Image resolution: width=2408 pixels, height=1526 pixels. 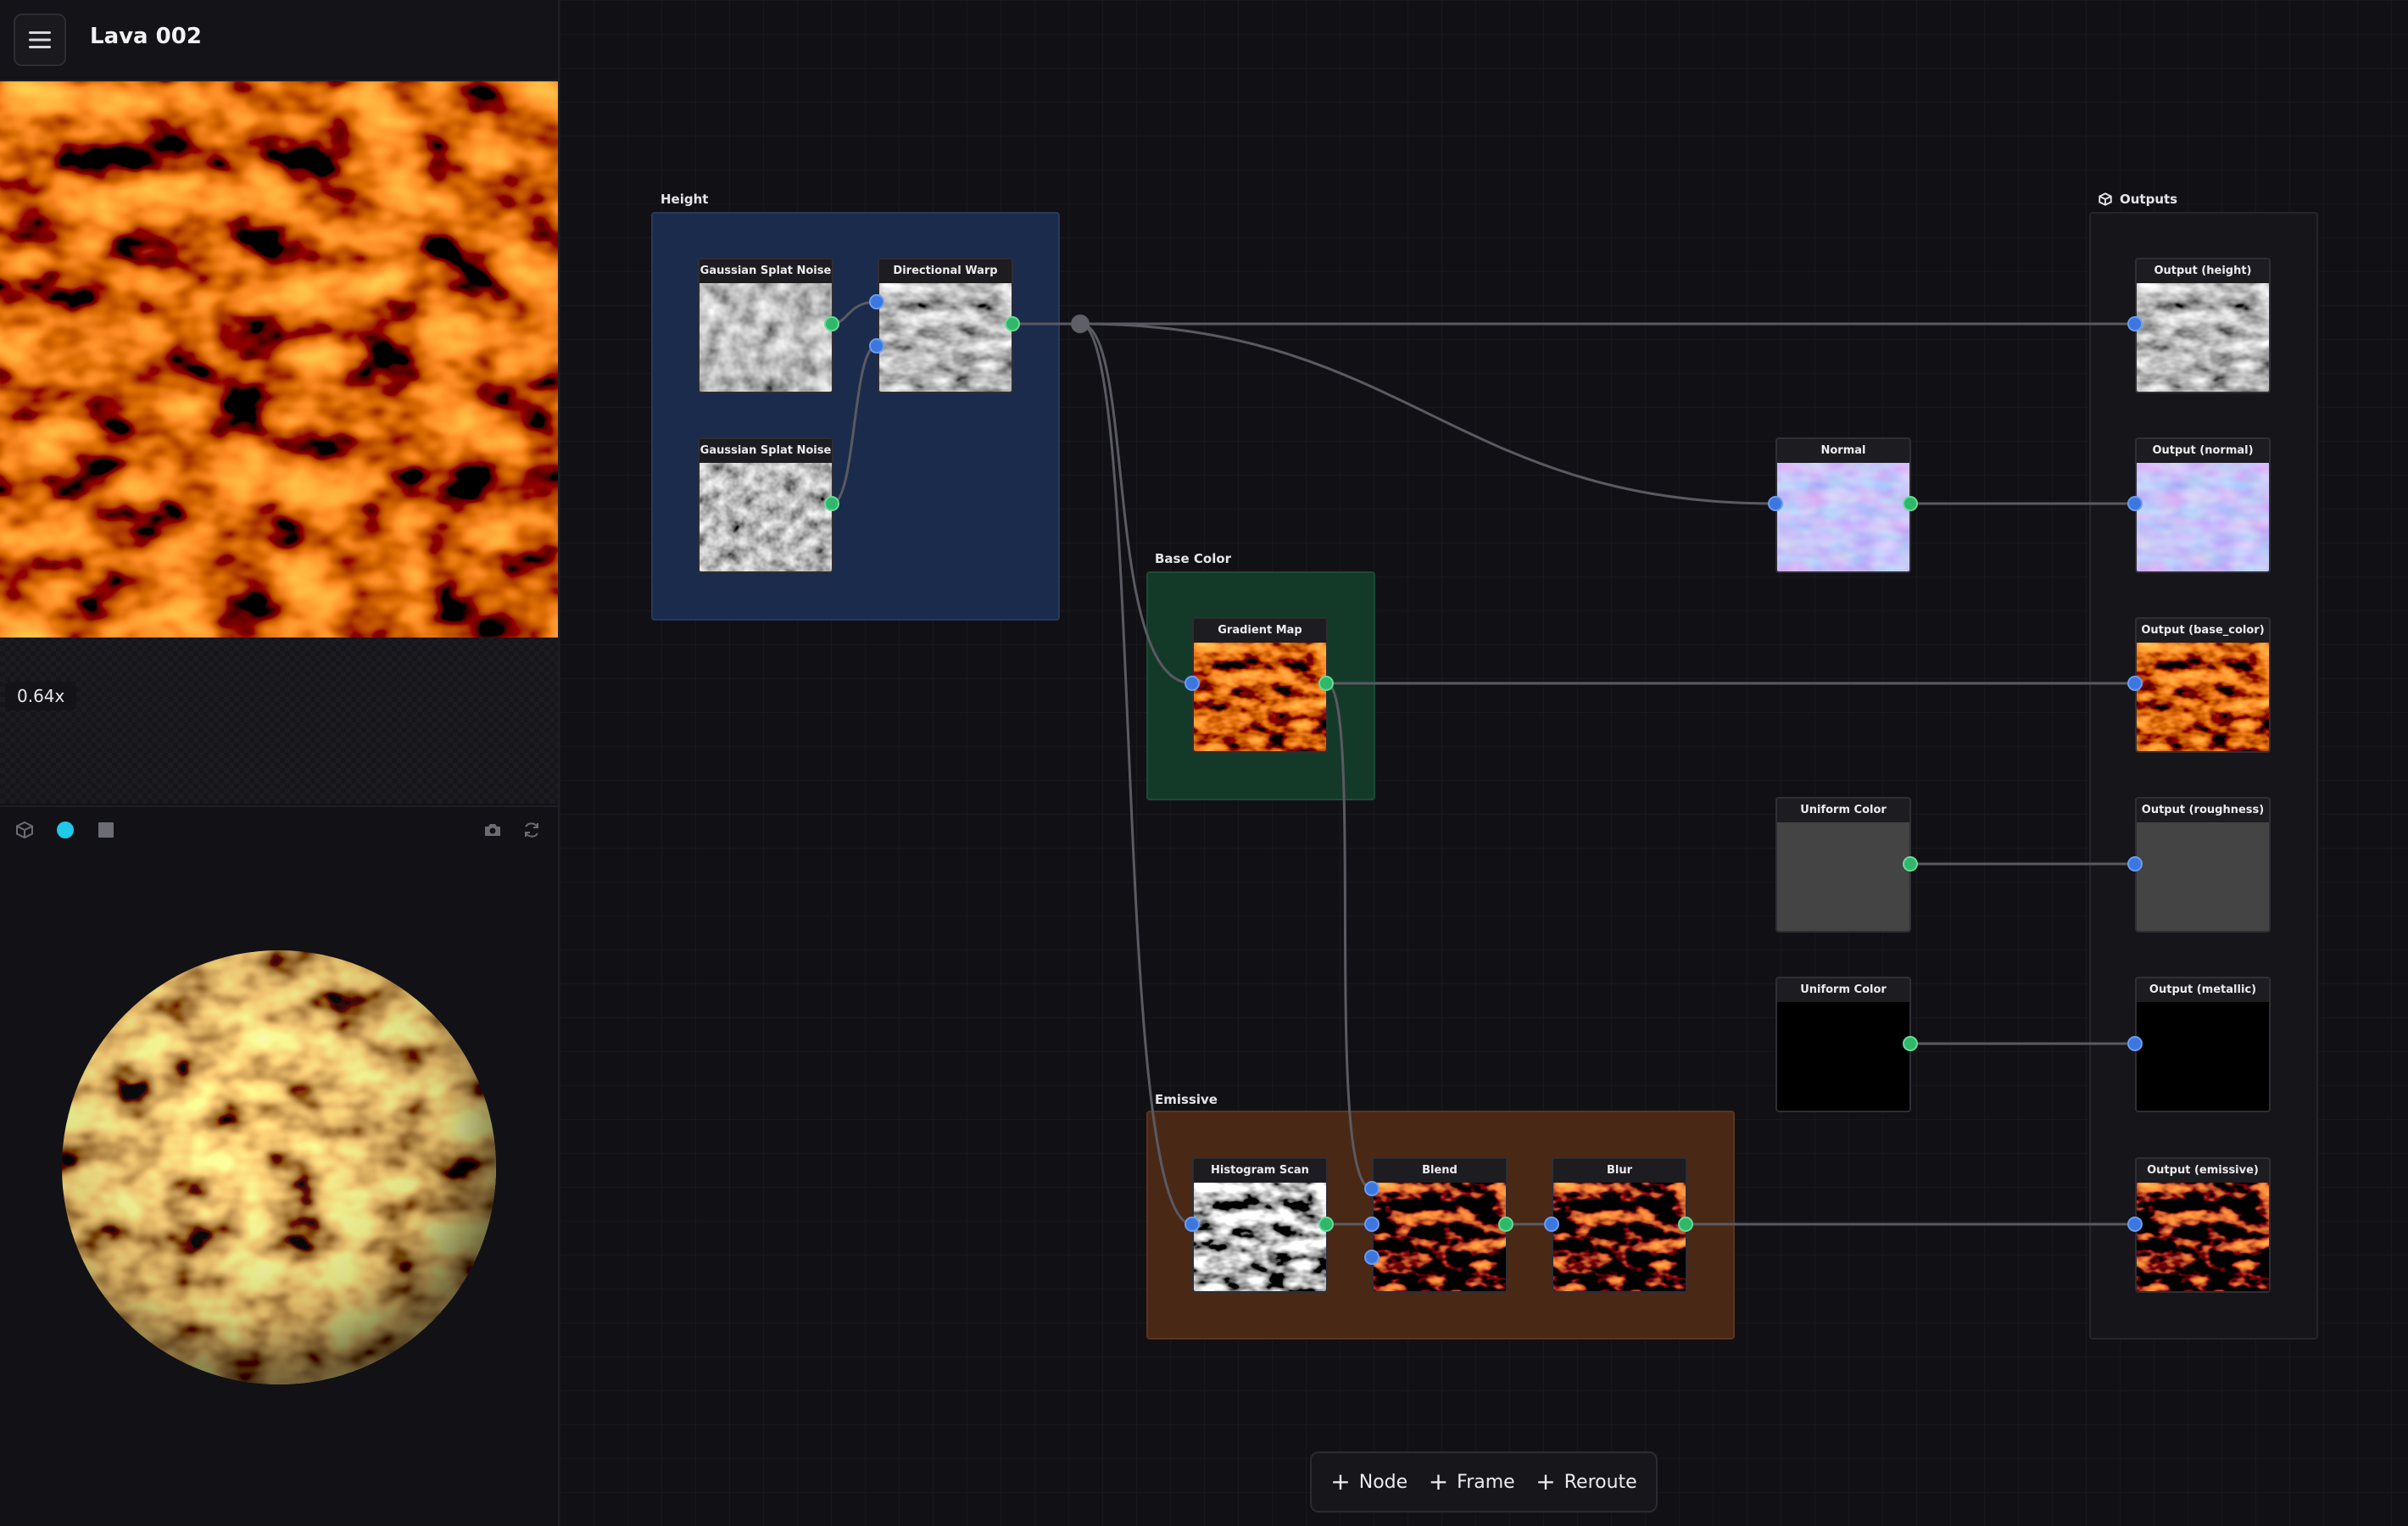 What do you see at coordinates (1440, 1171) in the screenshot?
I see `node-title: Blend` at bounding box center [1440, 1171].